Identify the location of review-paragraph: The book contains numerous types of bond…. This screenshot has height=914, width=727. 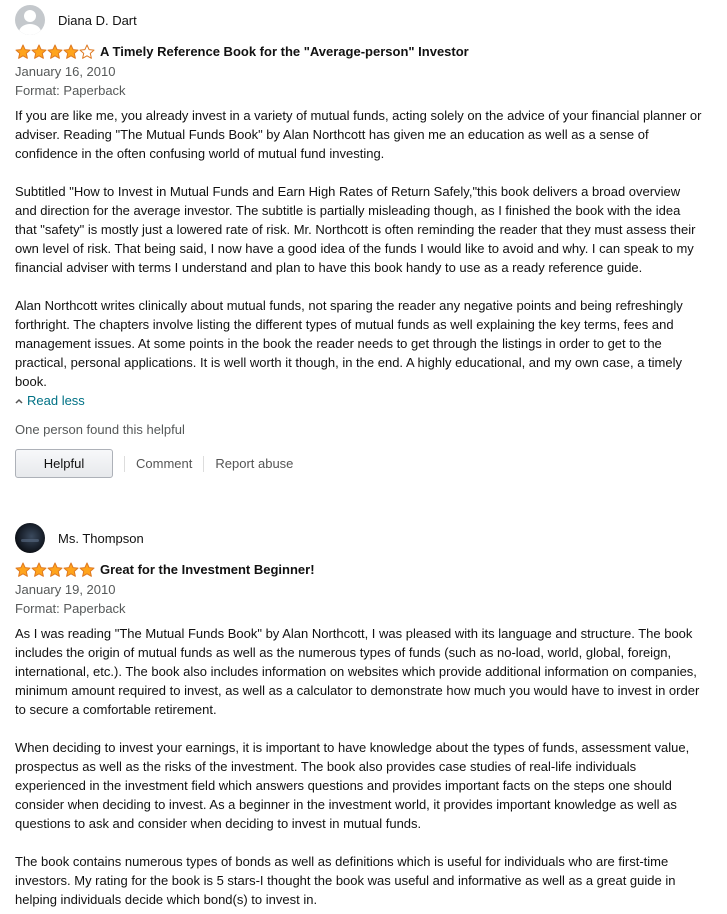
(345, 880).